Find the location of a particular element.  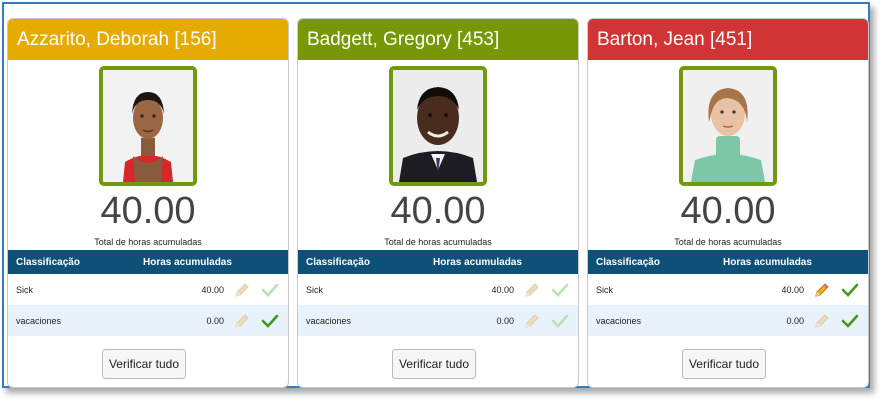

employee-name-header: Barton, Jean [451] is located at coordinates (728, 39).